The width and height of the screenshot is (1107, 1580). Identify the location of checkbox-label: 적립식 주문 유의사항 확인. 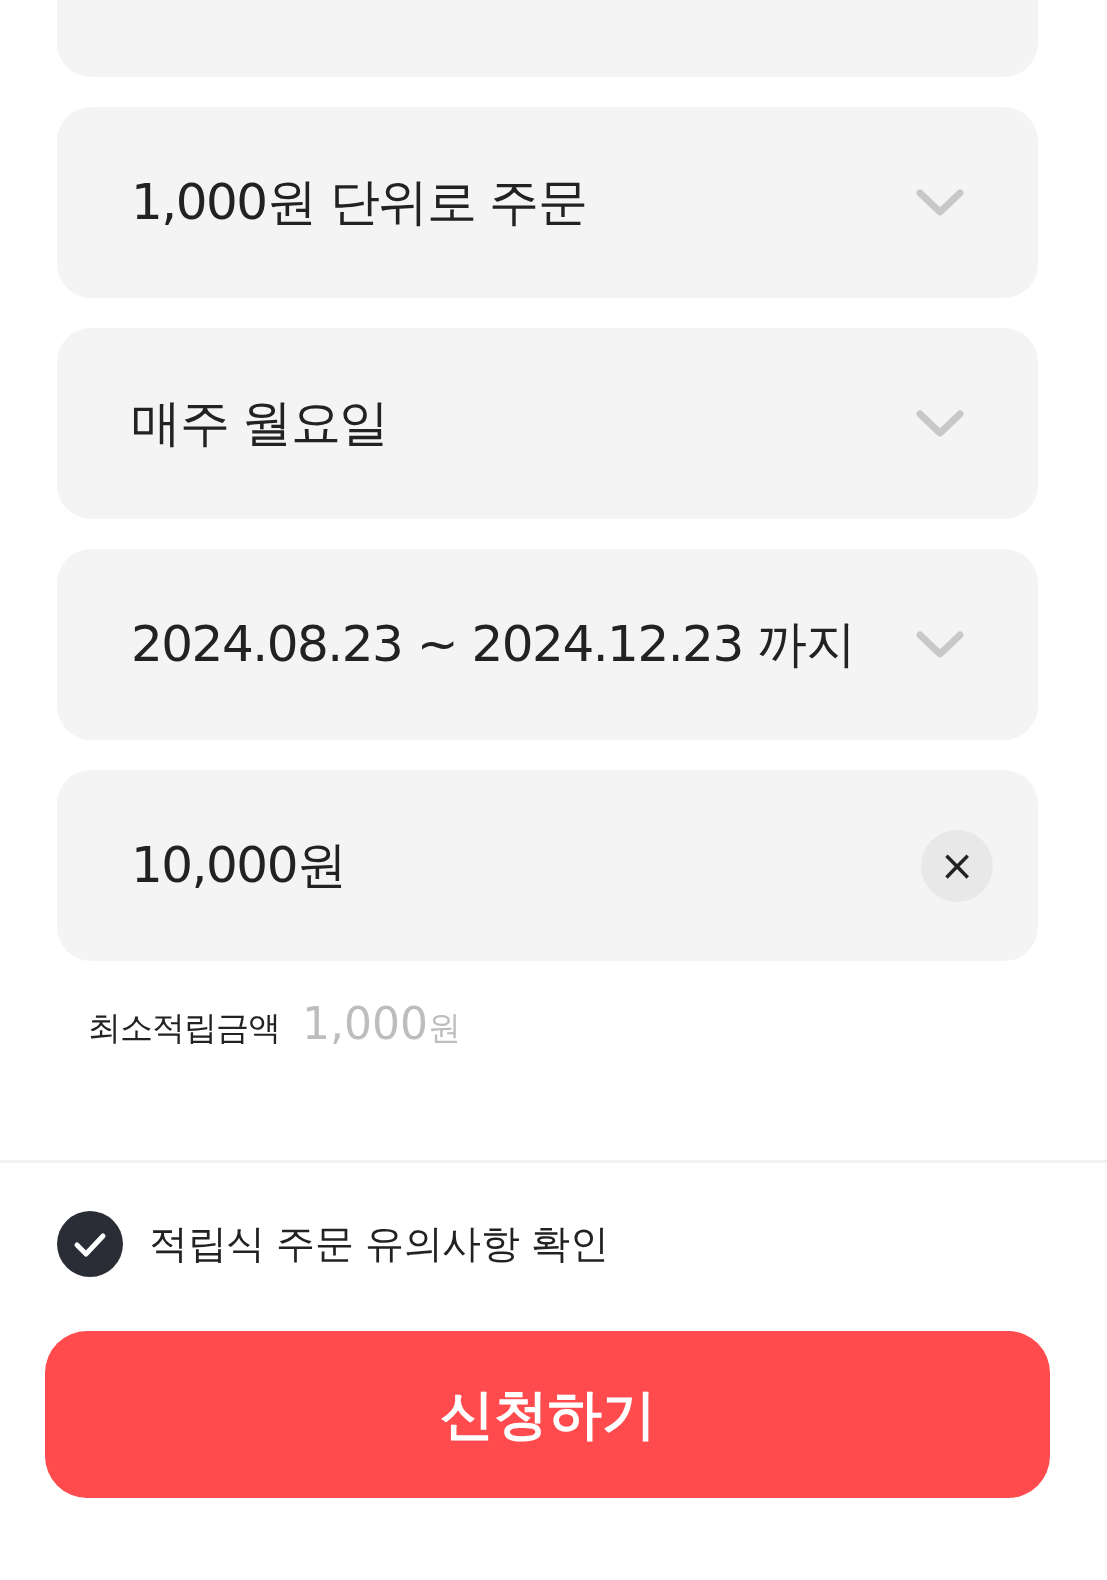
(379, 1243).